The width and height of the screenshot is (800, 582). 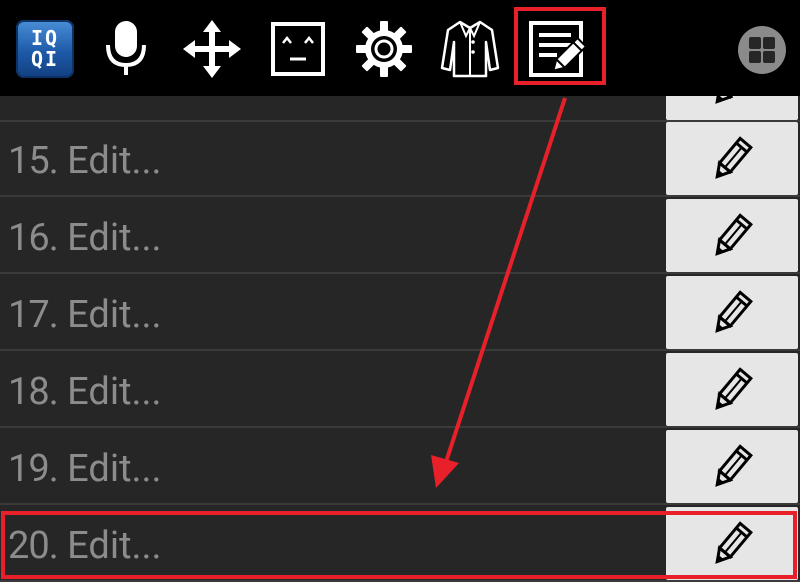 I want to click on list-item-number: 15., so click(x=33, y=161).